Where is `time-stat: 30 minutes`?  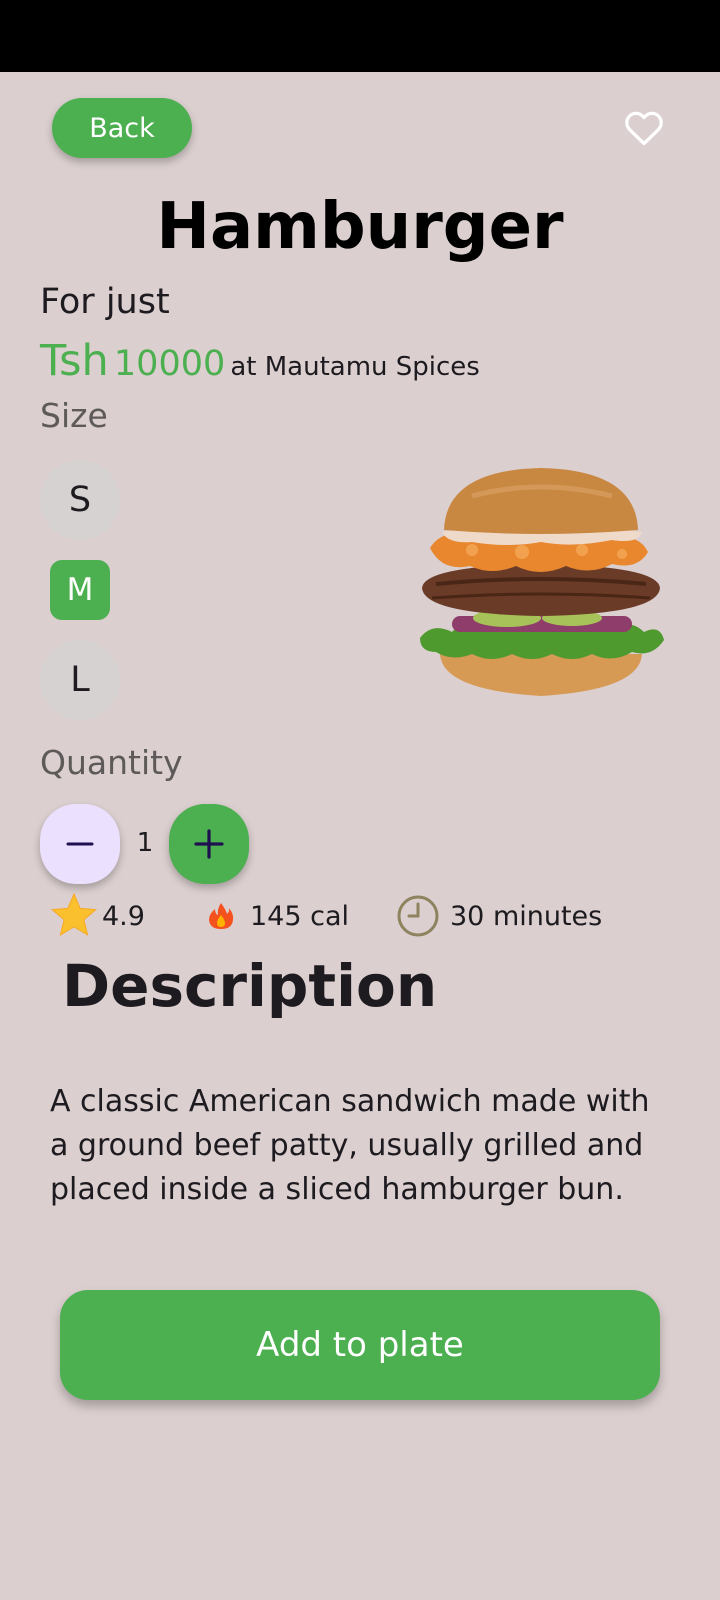
time-stat: 30 minutes is located at coordinates (499, 916).